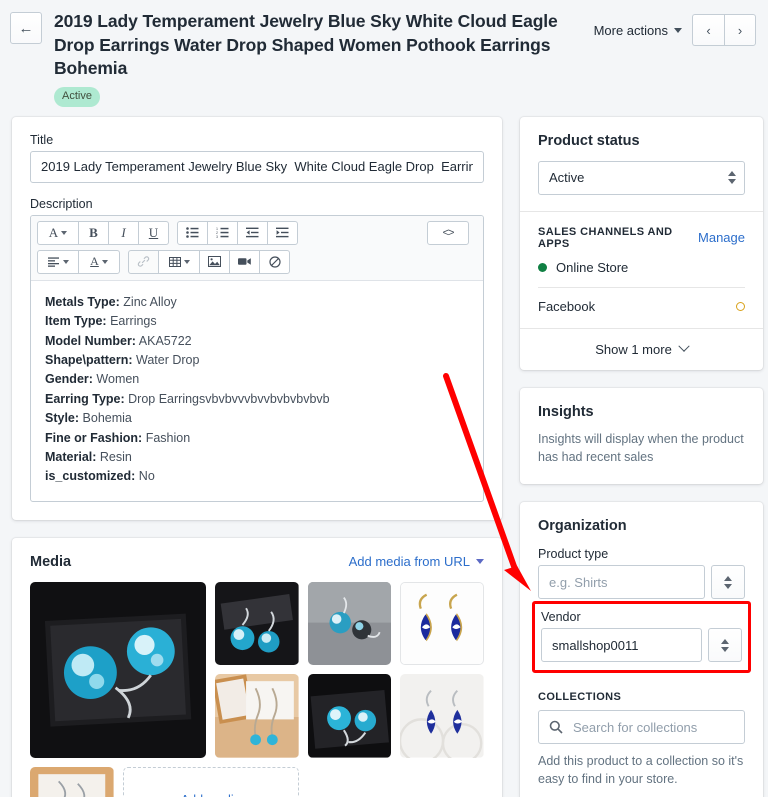  I want to click on product-type-input, so click(621, 582).